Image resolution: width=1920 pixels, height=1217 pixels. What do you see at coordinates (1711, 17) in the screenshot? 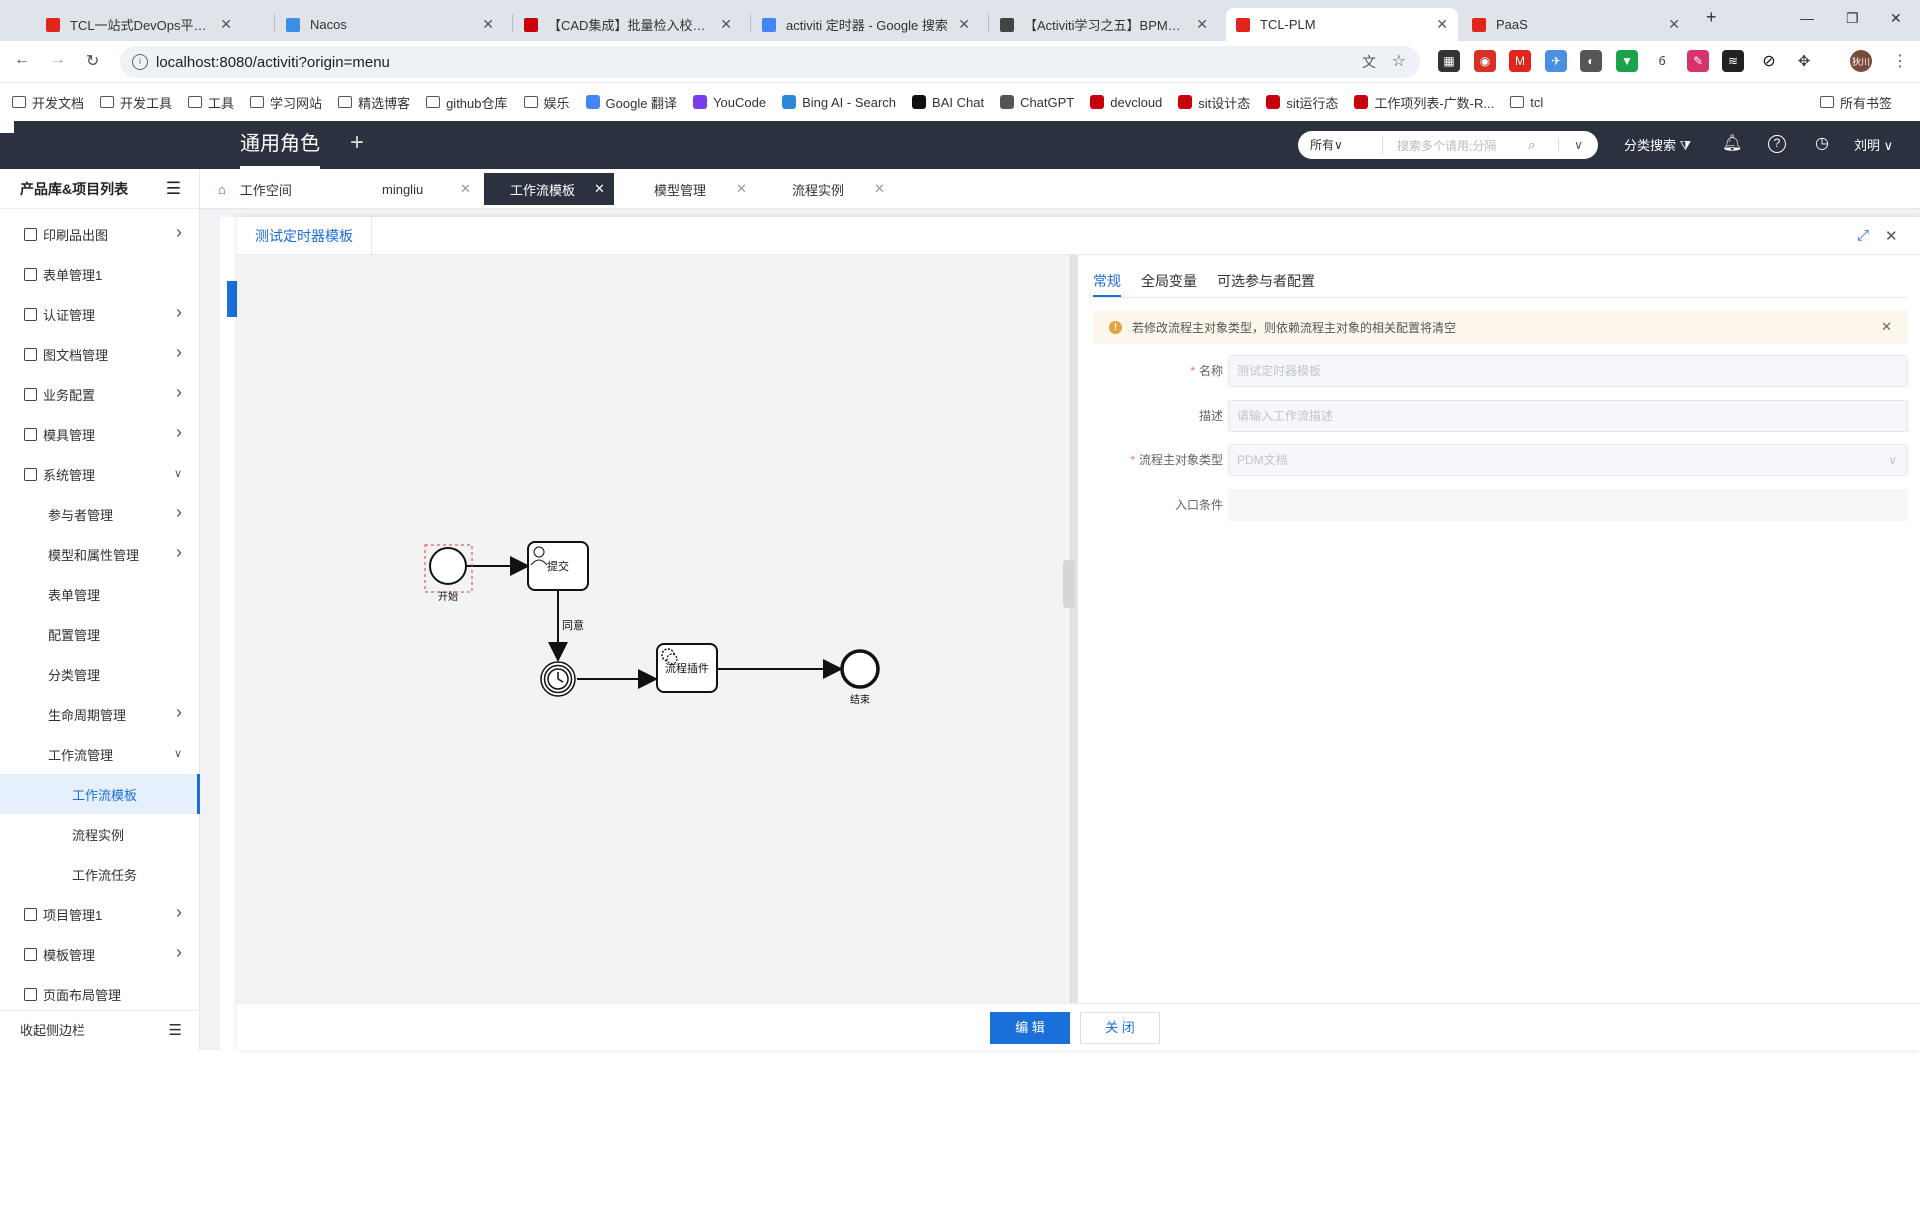
I see `new-tab-button: +` at bounding box center [1711, 17].